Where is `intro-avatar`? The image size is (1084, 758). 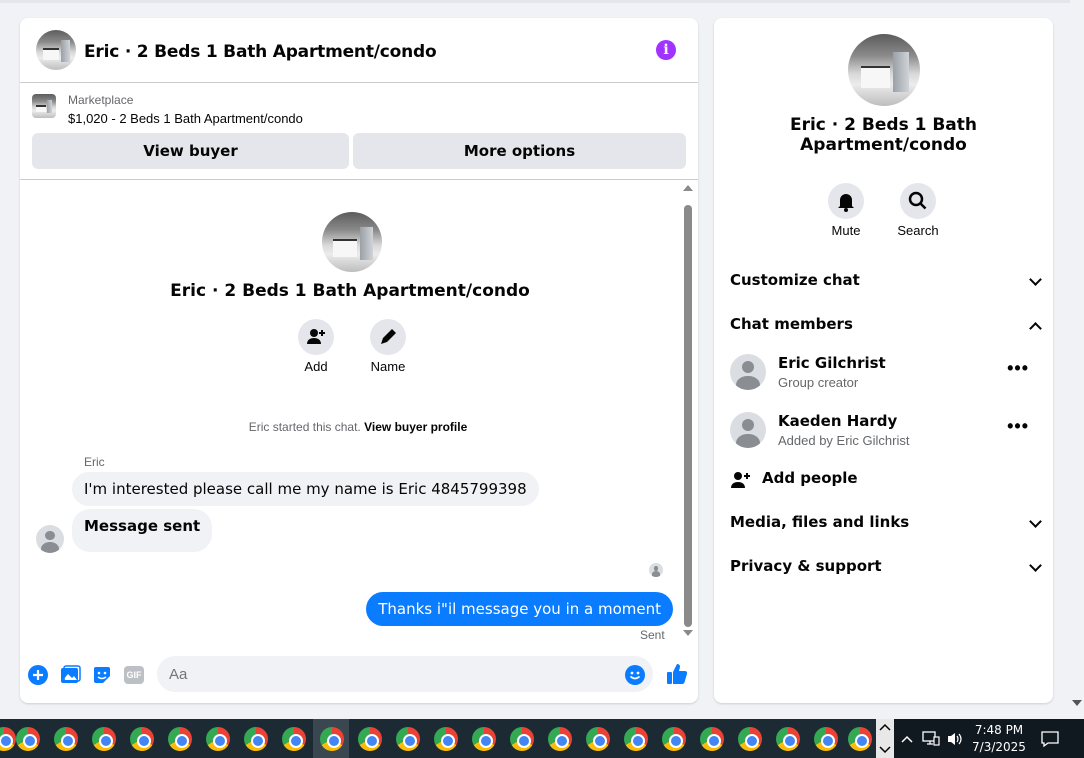 intro-avatar is located at coordinates (352, 242).